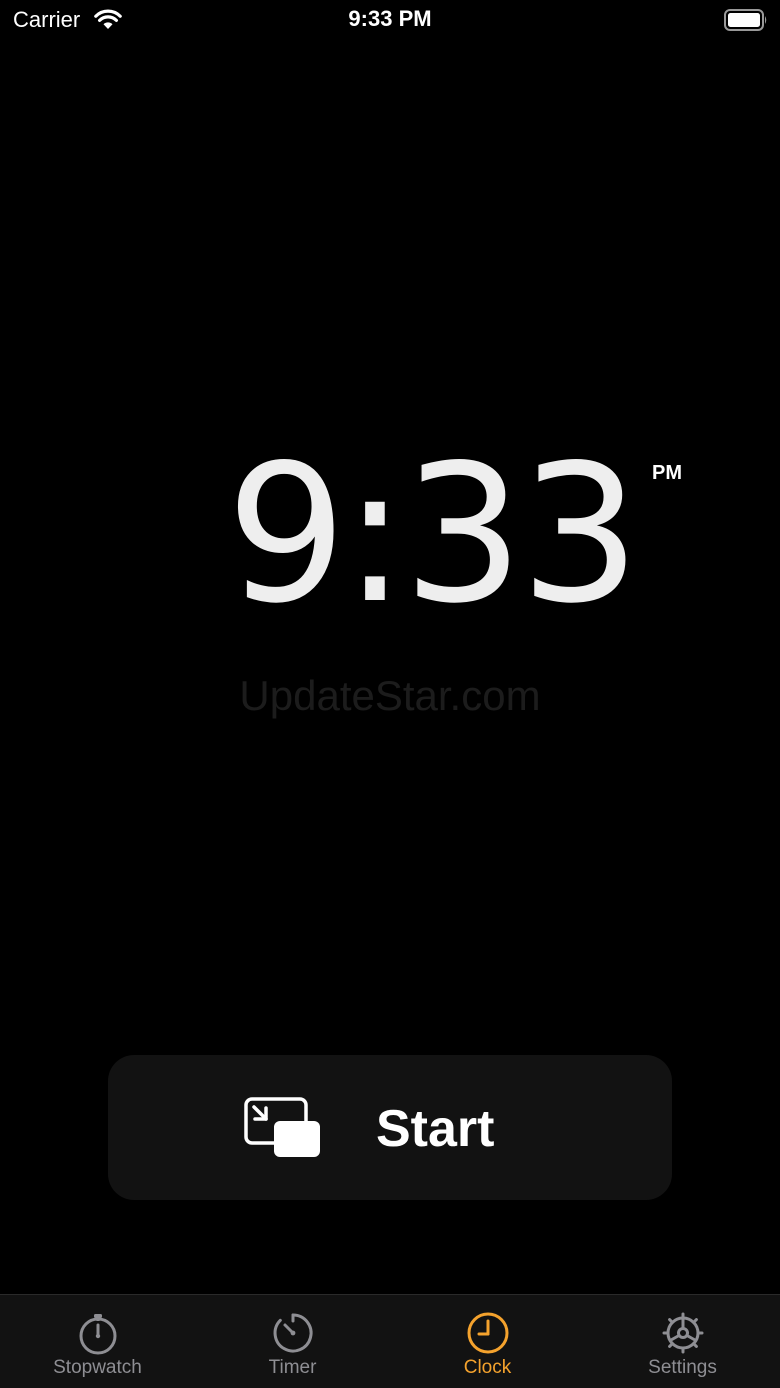 This screenshot has width=780, height=1388. Describe the element at coordinates (433, 534) in the screenshot. I see `clock-time: 9:33` at that location.